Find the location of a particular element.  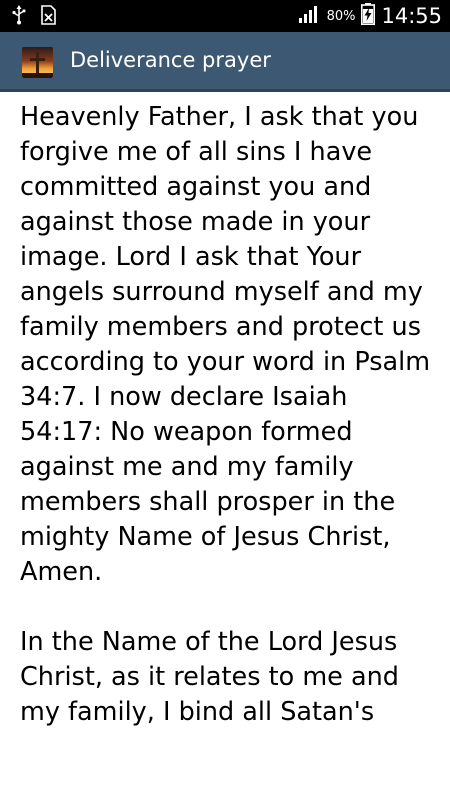

cross-sunset-icon is located at coordinates (37, 62).